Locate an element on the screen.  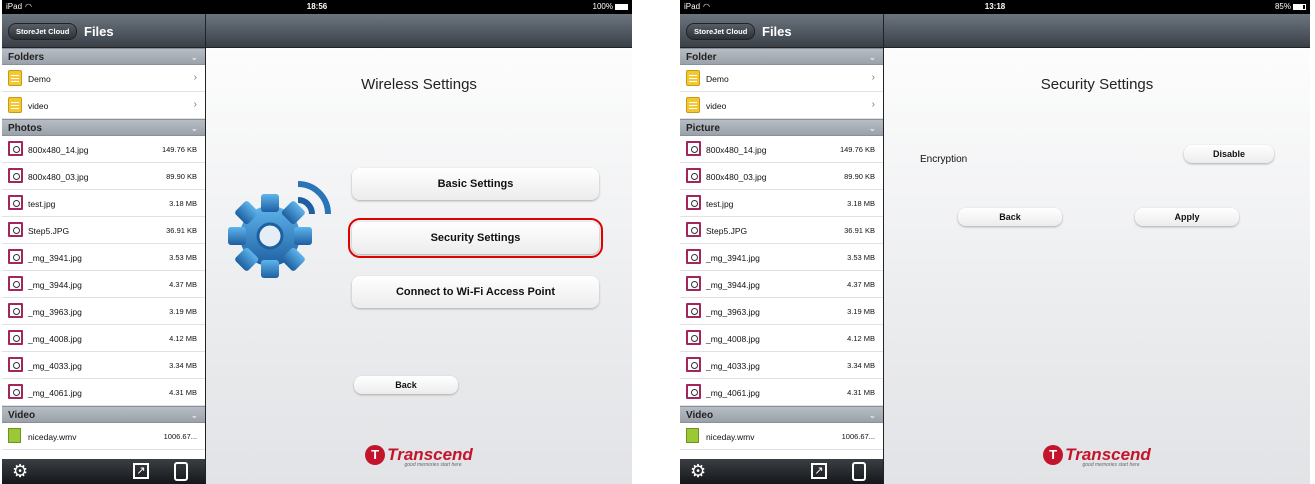
security-settings-button: Security Settings is located at coordinates (475, 238).